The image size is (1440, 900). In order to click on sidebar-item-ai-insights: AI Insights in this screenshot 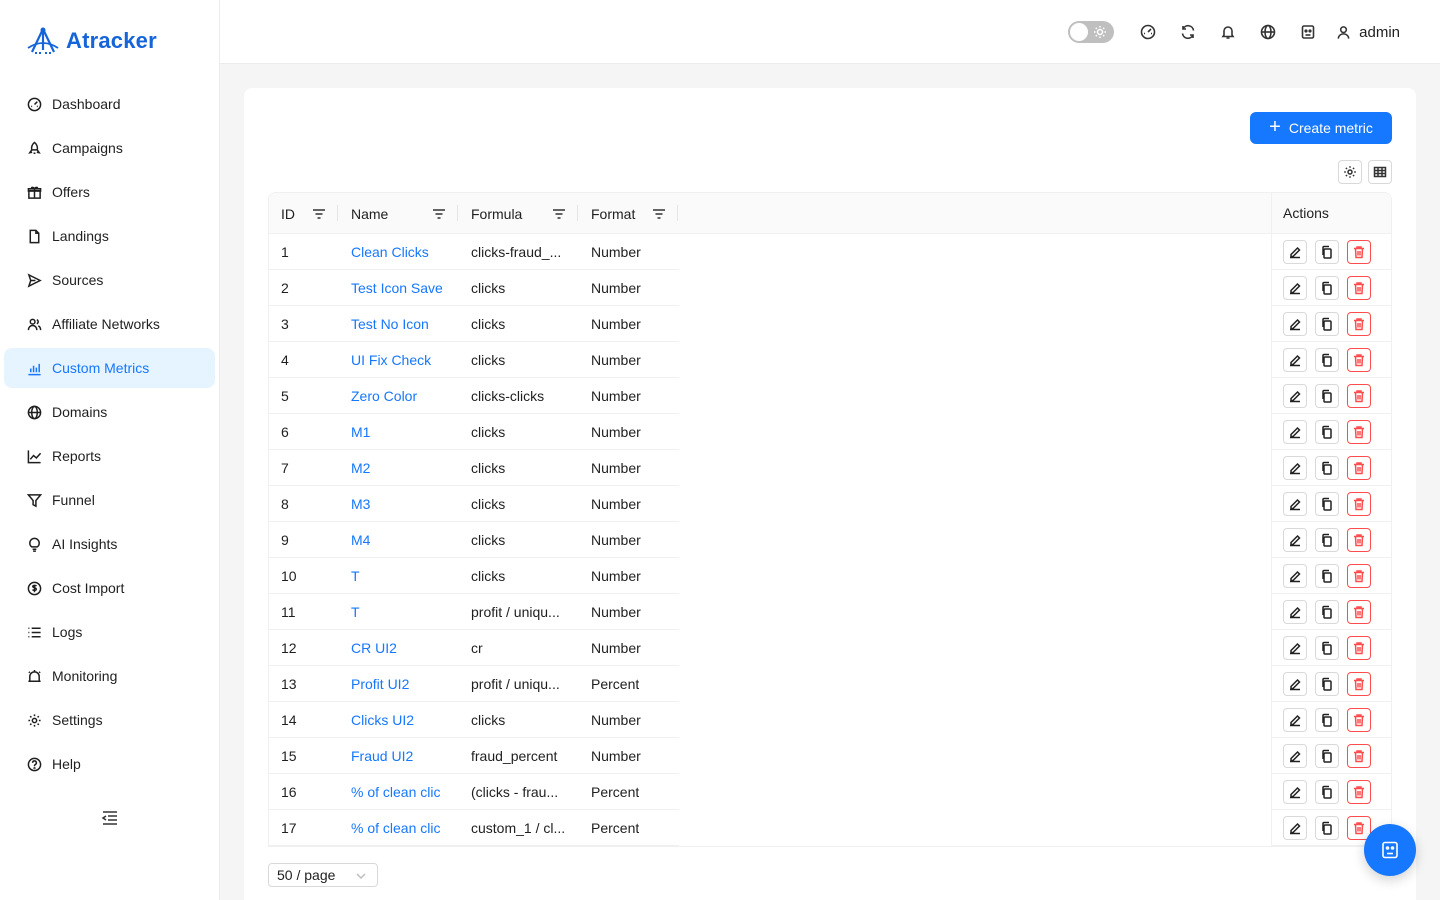, I will do `click(109, 544)`.